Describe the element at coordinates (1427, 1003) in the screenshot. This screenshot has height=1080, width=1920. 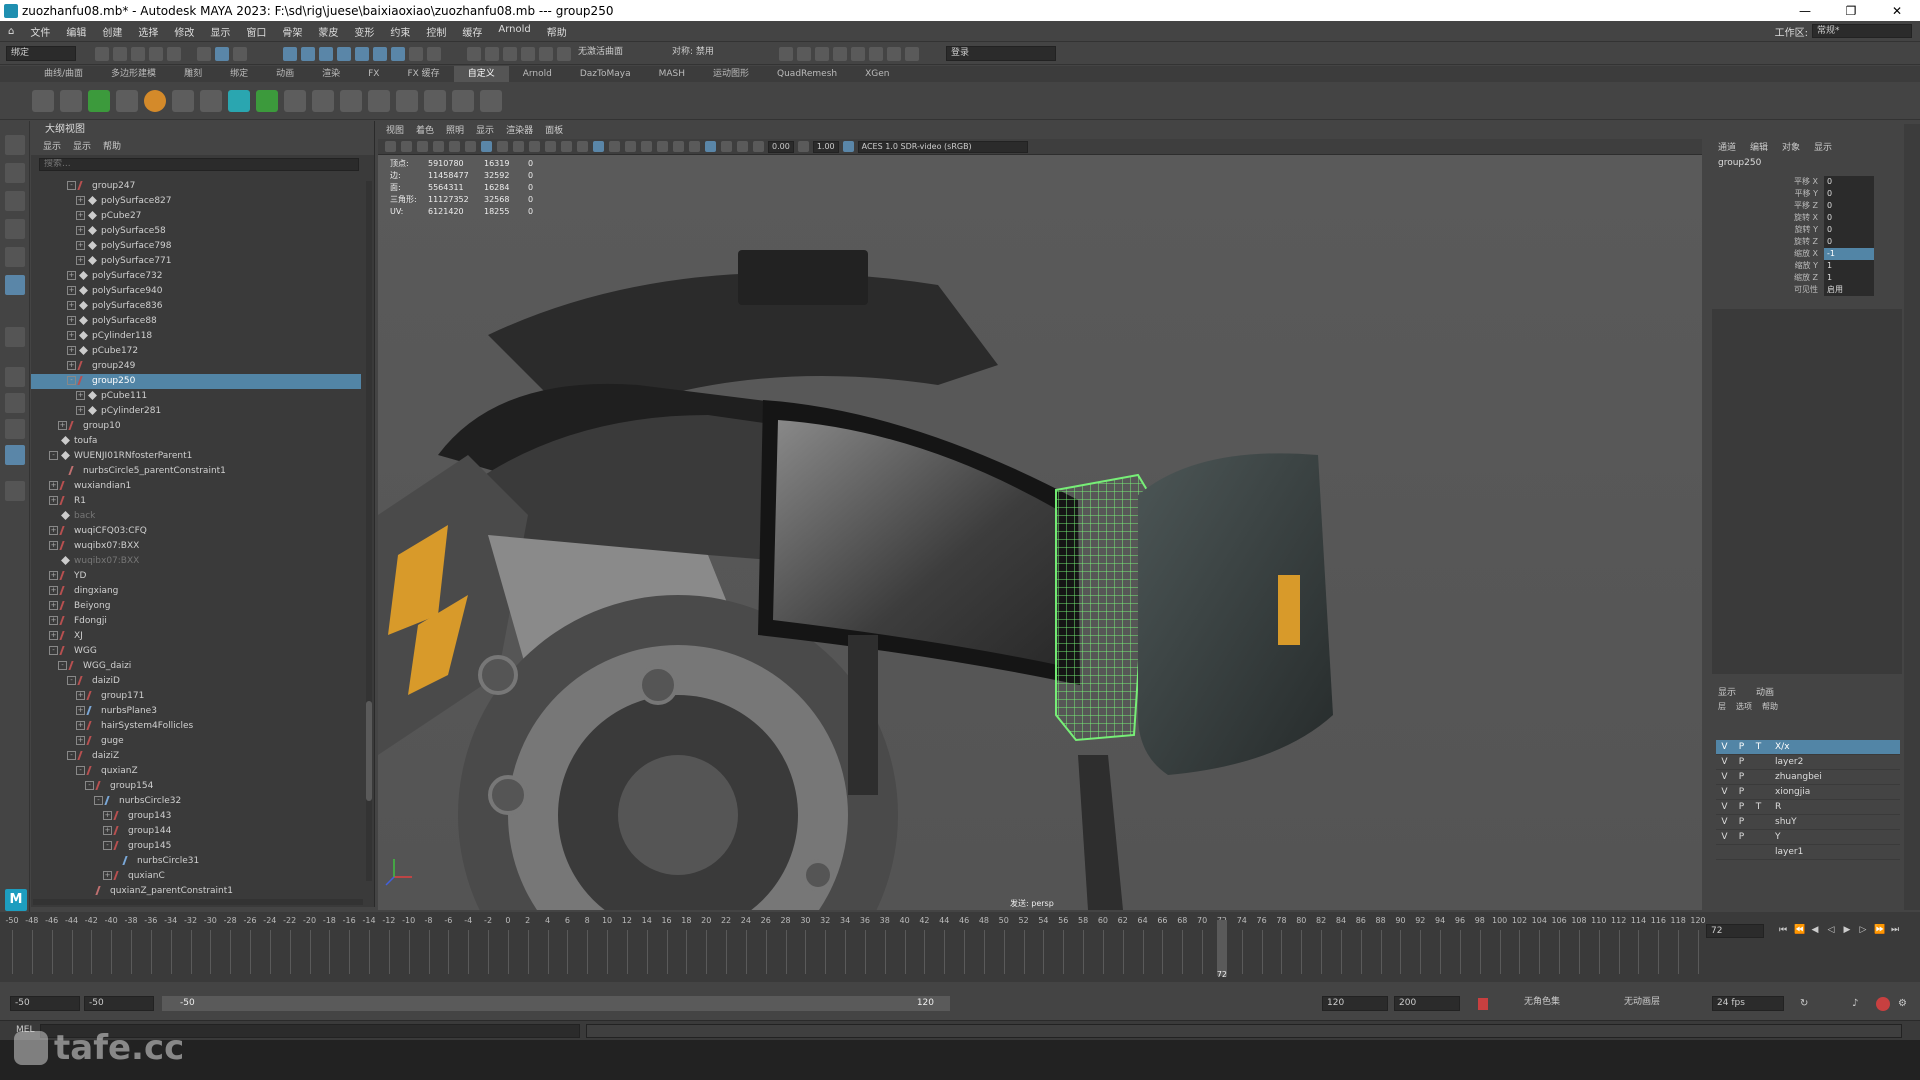
I see `anim-end-field: 200` at that location.